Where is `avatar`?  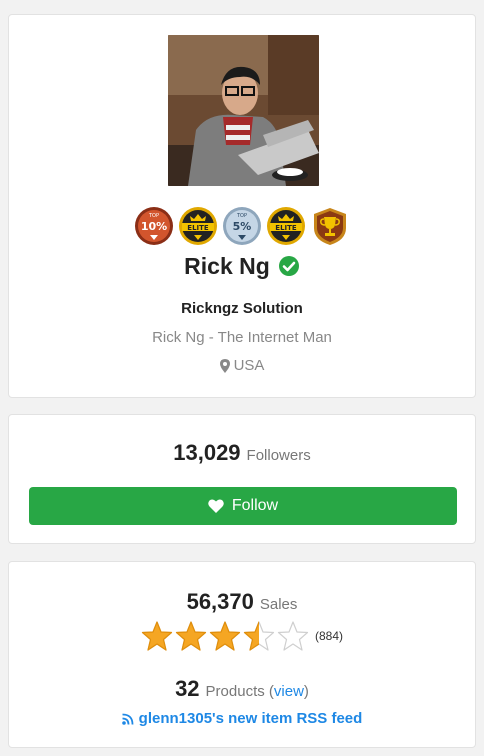 avatar is located at coordinates (243, 110).